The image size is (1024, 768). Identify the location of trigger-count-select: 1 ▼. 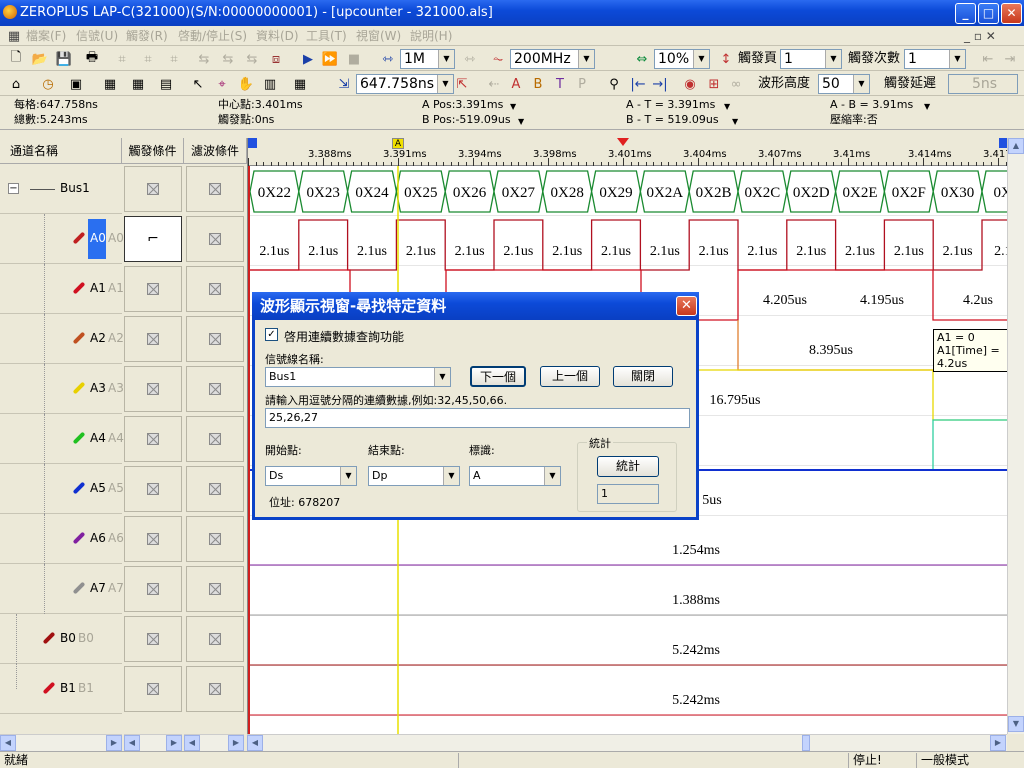
(935, 59).